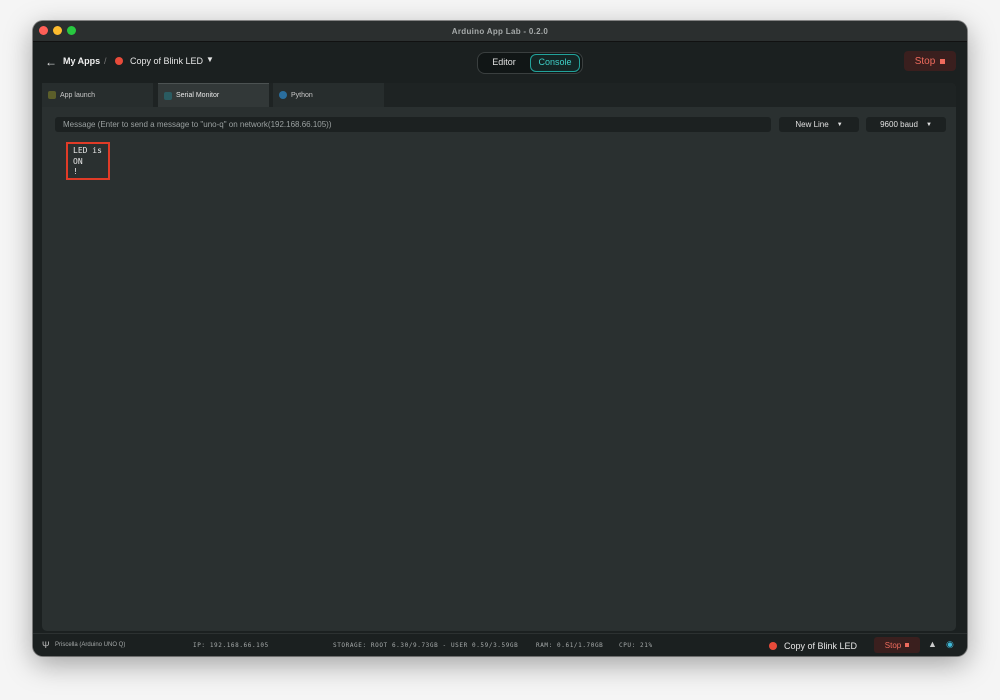  What do you see at coordinates (52, 95) in the screenshot?
I see `app-launch-icon` at bounding box center [52, 95].